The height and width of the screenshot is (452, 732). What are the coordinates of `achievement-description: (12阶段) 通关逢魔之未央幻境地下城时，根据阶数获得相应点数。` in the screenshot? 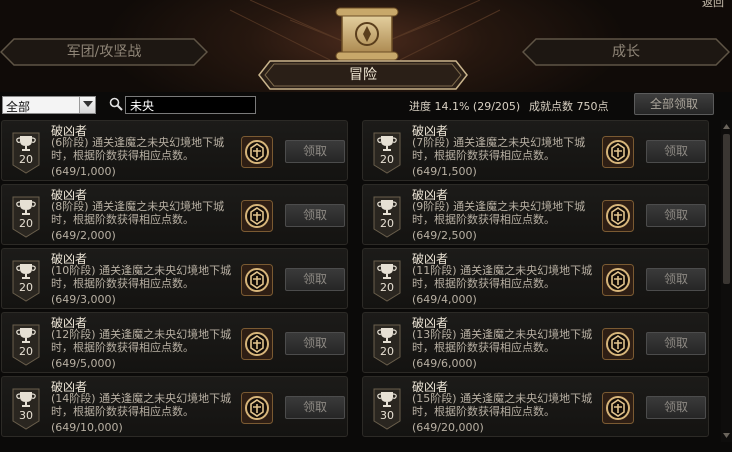 It's located at (141, 341).